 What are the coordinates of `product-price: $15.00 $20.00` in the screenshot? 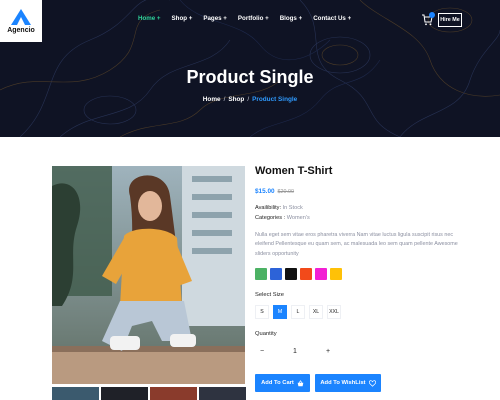 It's located at (274, 191).